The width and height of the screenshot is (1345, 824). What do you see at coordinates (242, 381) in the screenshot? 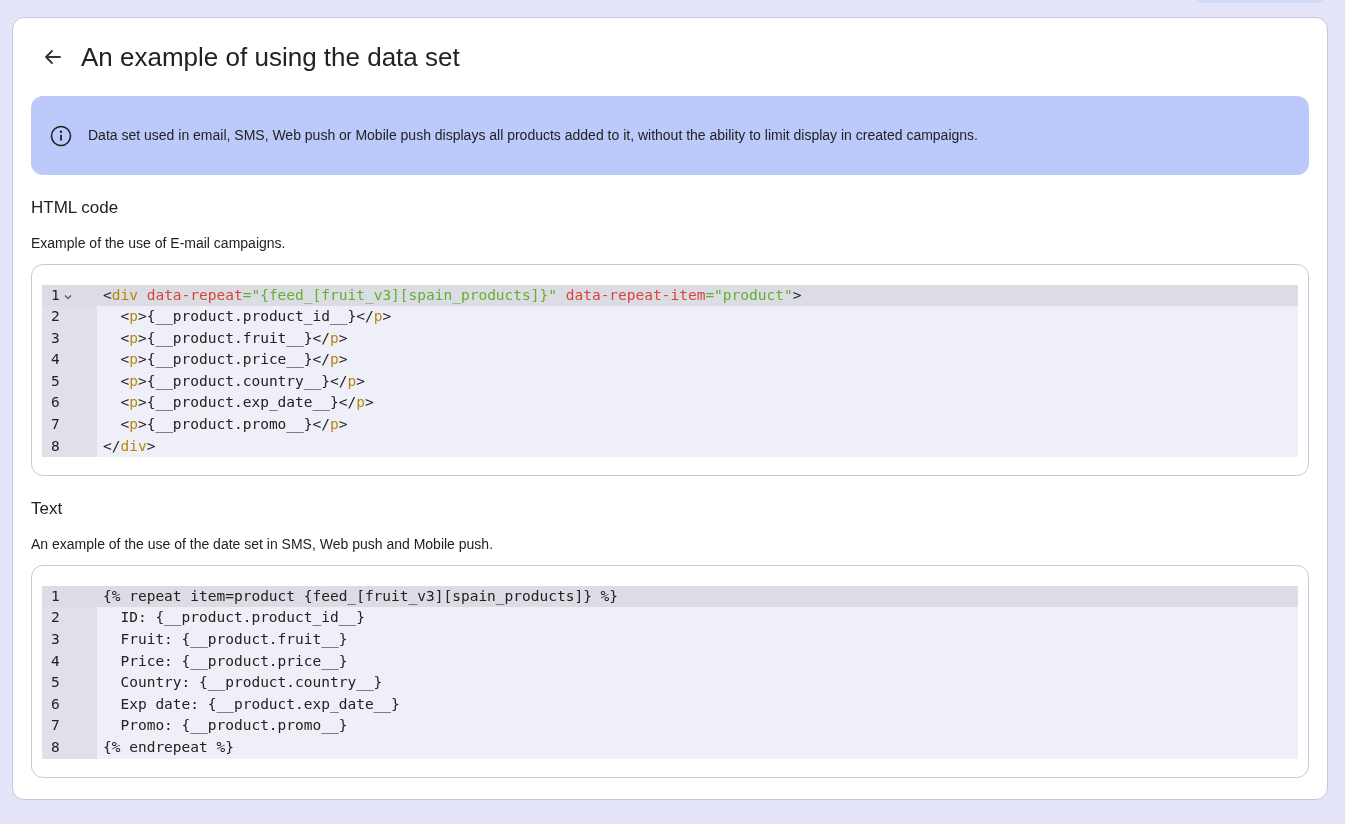
I see `code-line: <p>{__product.country__}</p>` at bounding box center [242, 381].